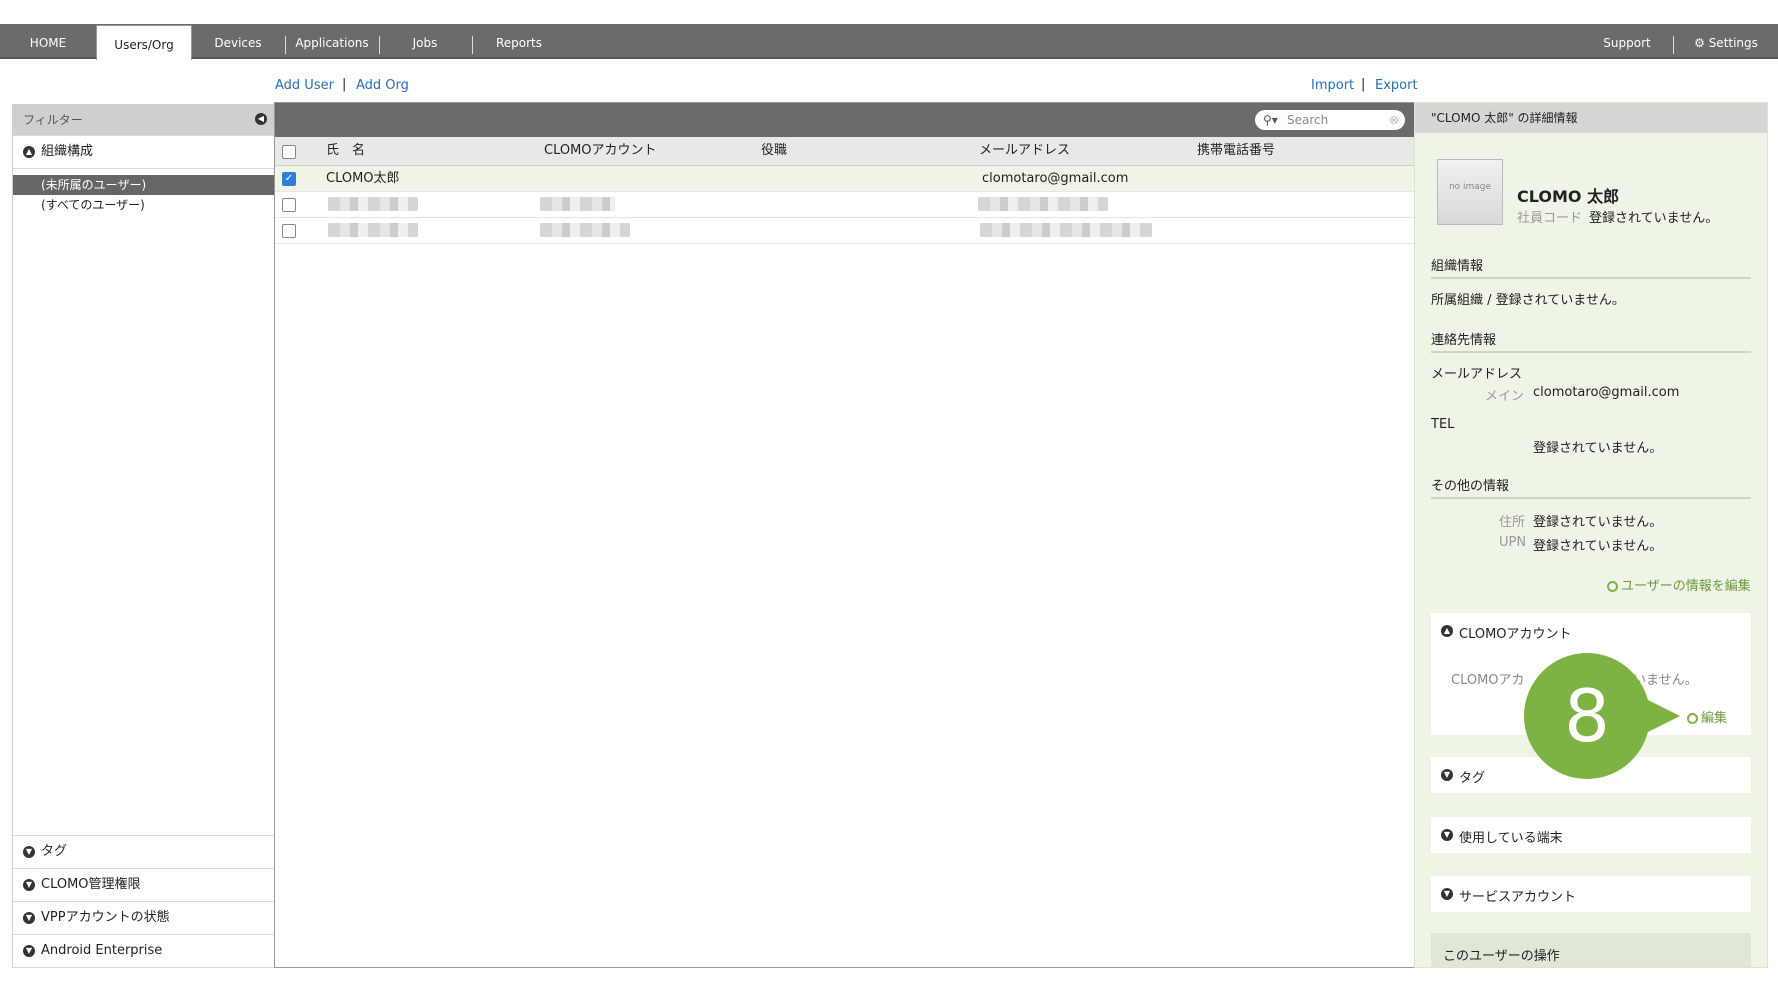 Image resolution: width=1778 pixels, height=1000 pixels. Describe the element at coordinates (1654, 218) in the screenshot. I see `employee-code-value: 登録されていません。` at that location.